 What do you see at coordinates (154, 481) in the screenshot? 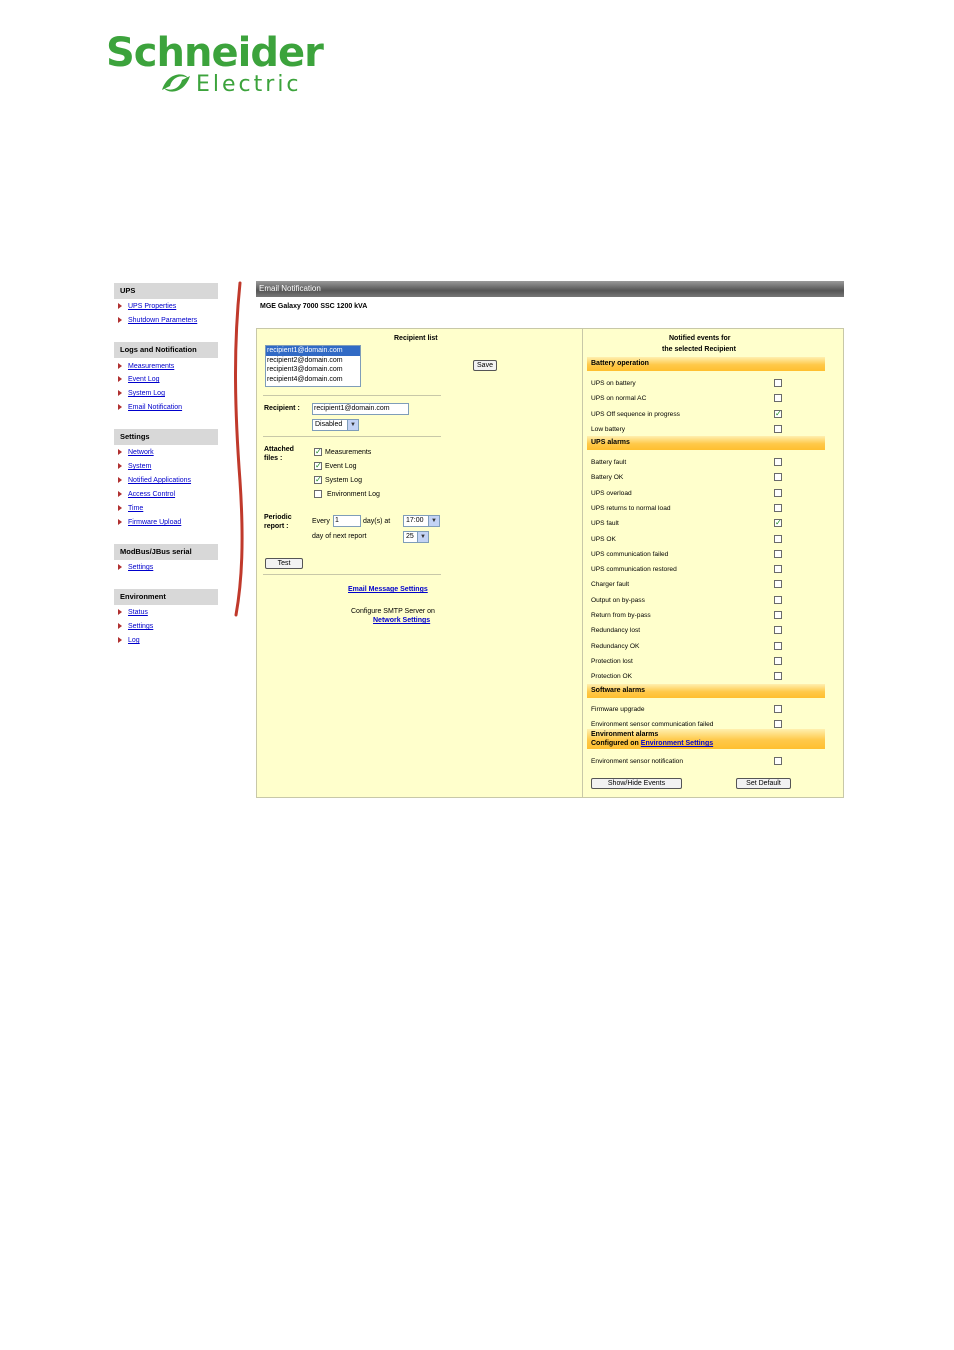
I see `sidebar-item-notified-applications: Notified Applications` at bounding box center [154, 481].